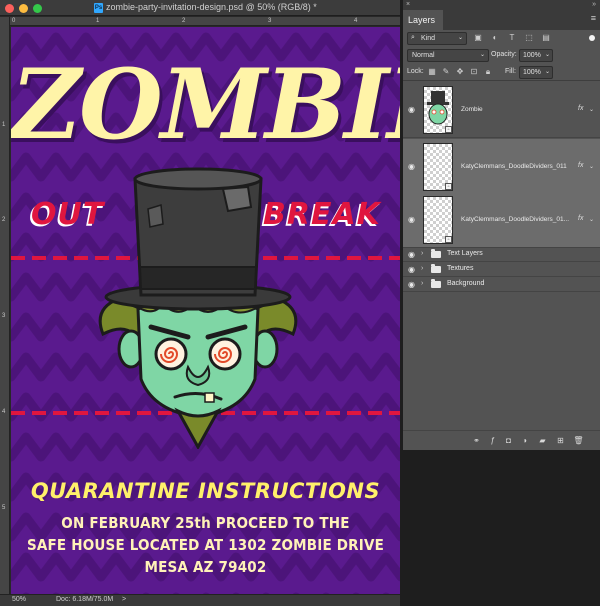 This screenshot has width=600, height=606. Describe the element at coordinates (205, 491) in the screenshot. I see `quarantine-heading: QUARANTINE INSTRUCTIONS` at that location.